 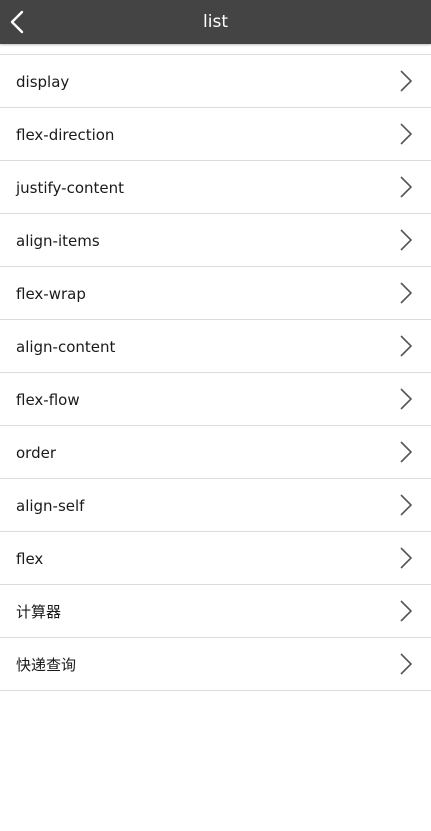 I want to click on list-item-label: 快递查询, so click(x=46, y=665).